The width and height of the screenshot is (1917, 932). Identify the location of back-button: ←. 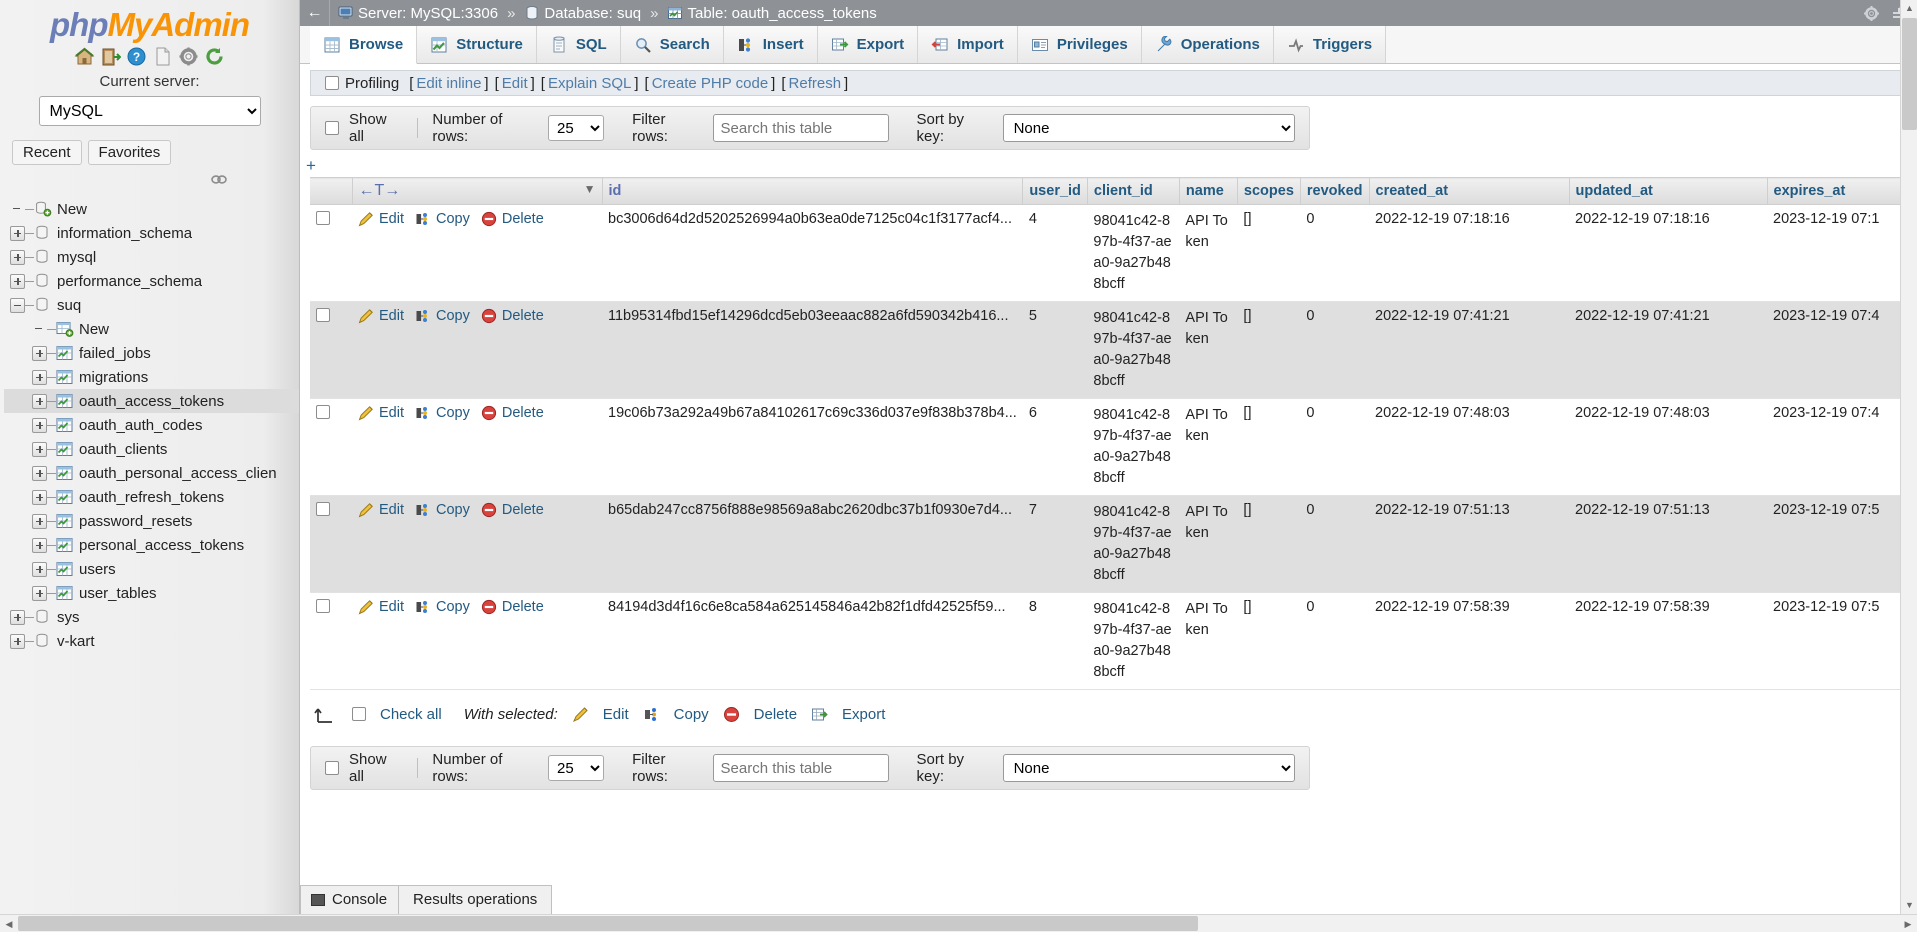
(315, 13).